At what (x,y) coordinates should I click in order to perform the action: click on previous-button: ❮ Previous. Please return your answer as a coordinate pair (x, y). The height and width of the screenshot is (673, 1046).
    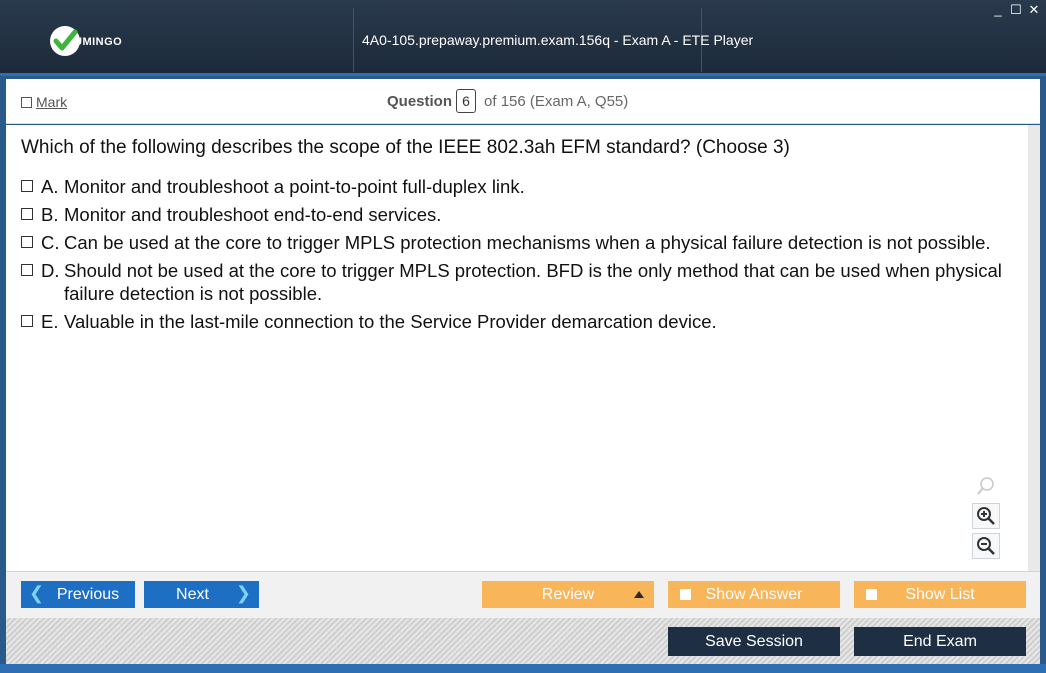
    Looking at the image, I should click on (78, 594).